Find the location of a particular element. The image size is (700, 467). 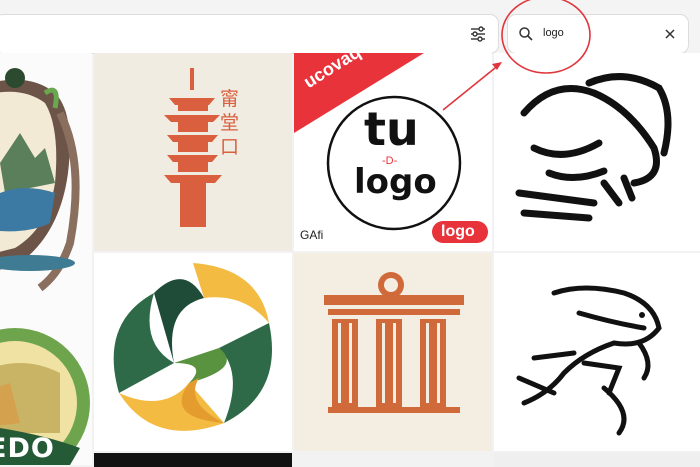

close-icon is located at coordinates (670, 34).